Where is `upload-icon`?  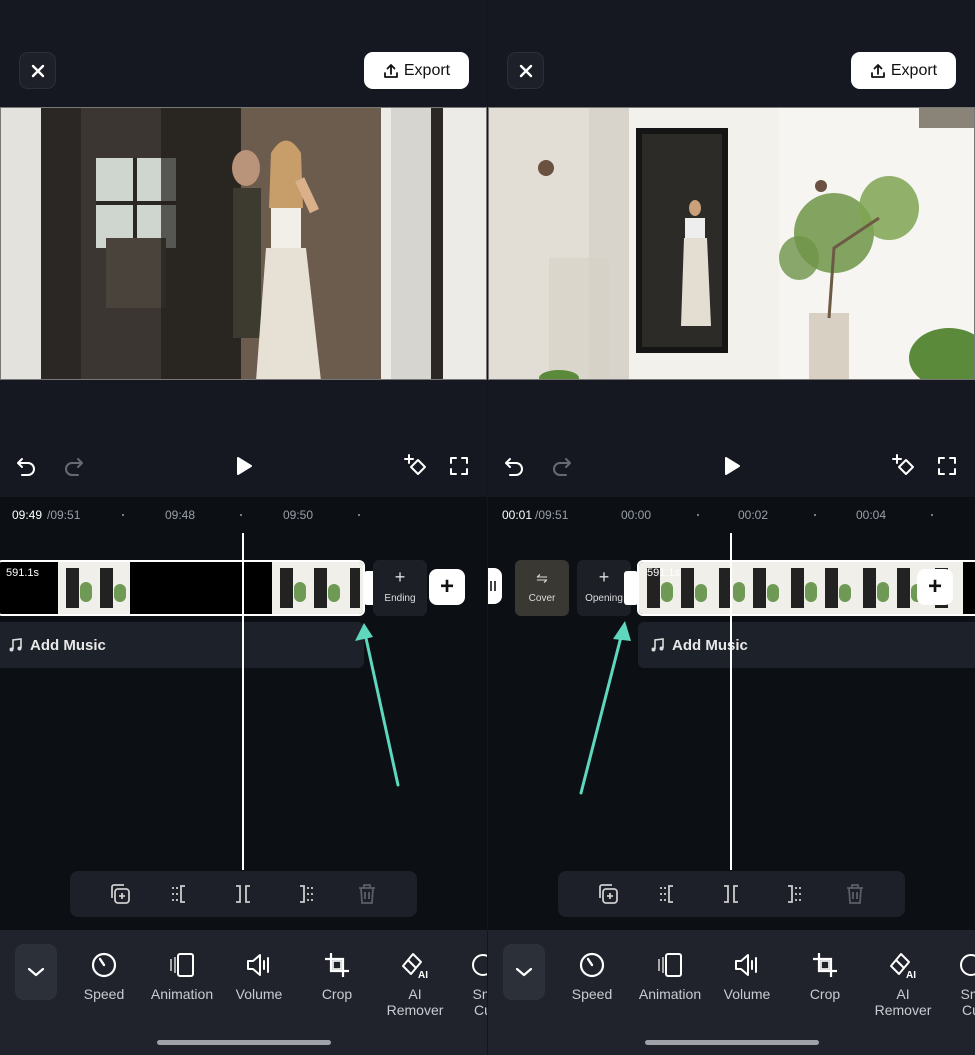 upload-icon is located at coordinates (390, 70).